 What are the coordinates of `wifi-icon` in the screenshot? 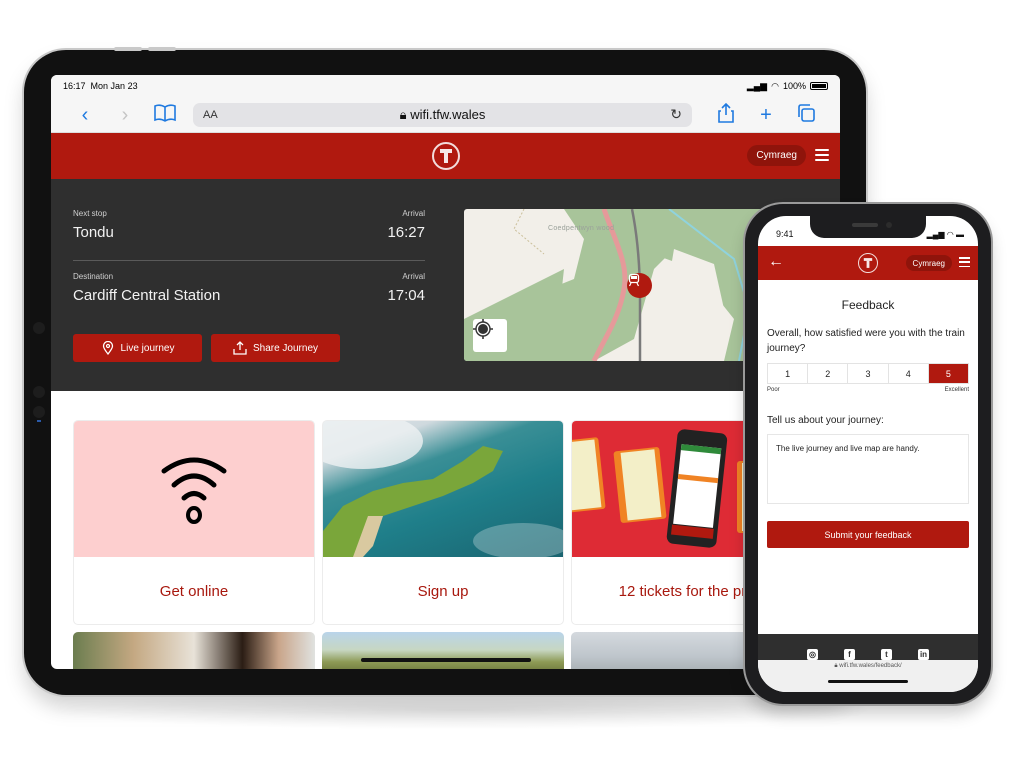 It's located at (194, 490).